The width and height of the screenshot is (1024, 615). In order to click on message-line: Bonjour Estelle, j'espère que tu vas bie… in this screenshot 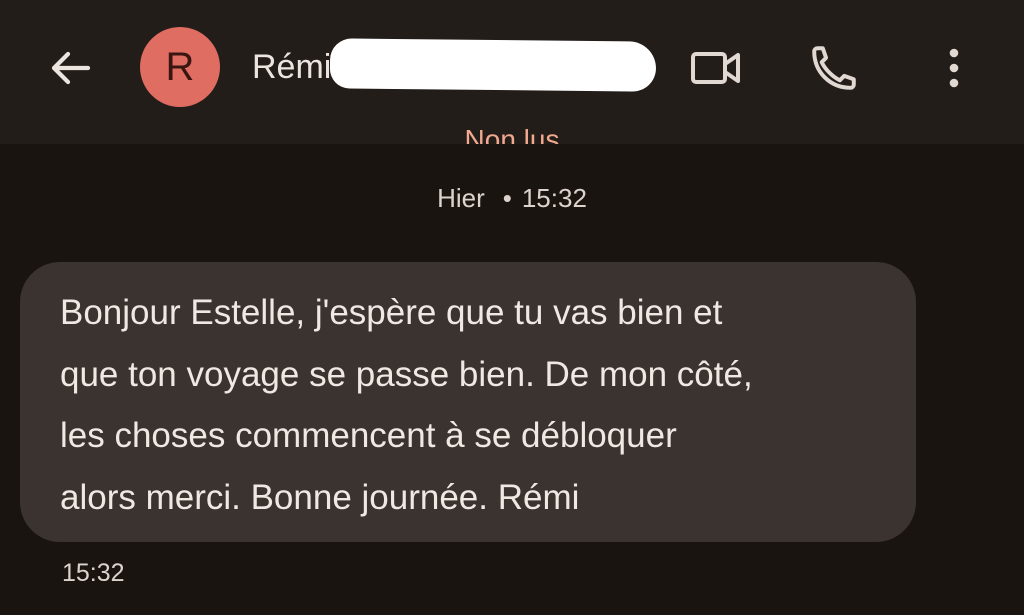, I will do `click(391, 312)`.